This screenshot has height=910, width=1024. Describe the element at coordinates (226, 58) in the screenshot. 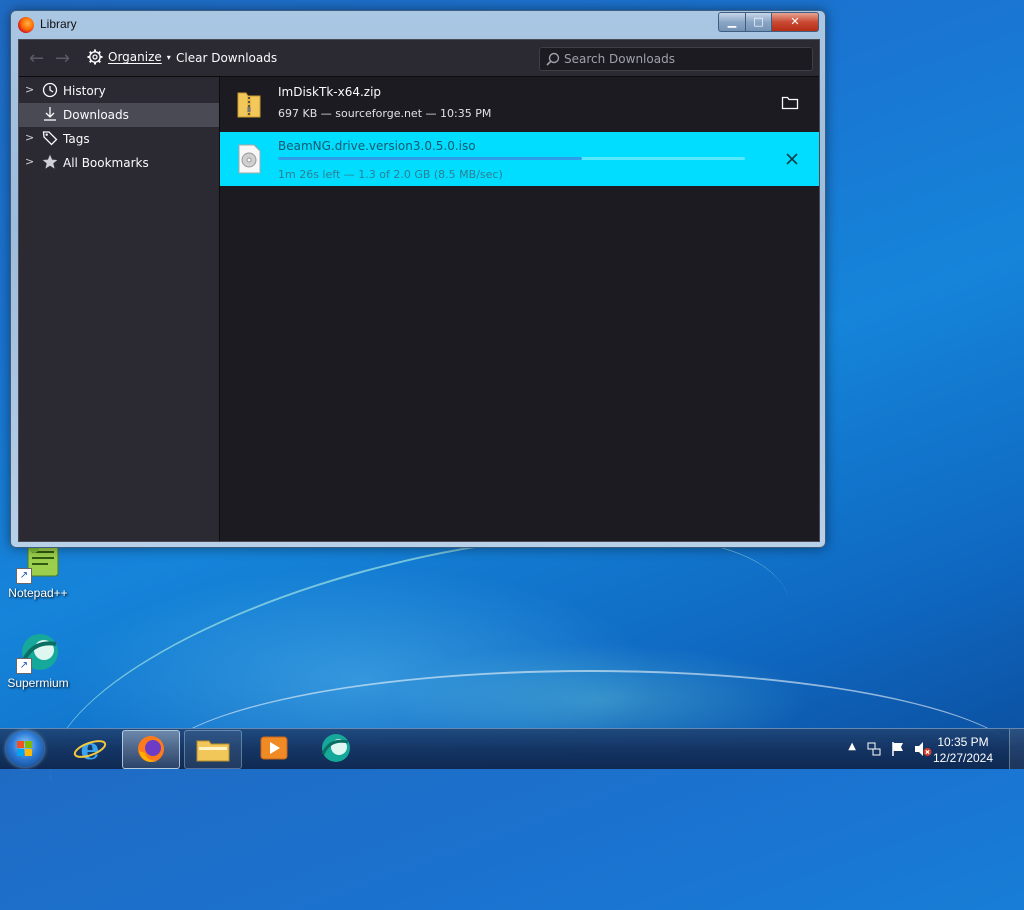

I see `clear-downloads-button: Clear Downloads` at that location.